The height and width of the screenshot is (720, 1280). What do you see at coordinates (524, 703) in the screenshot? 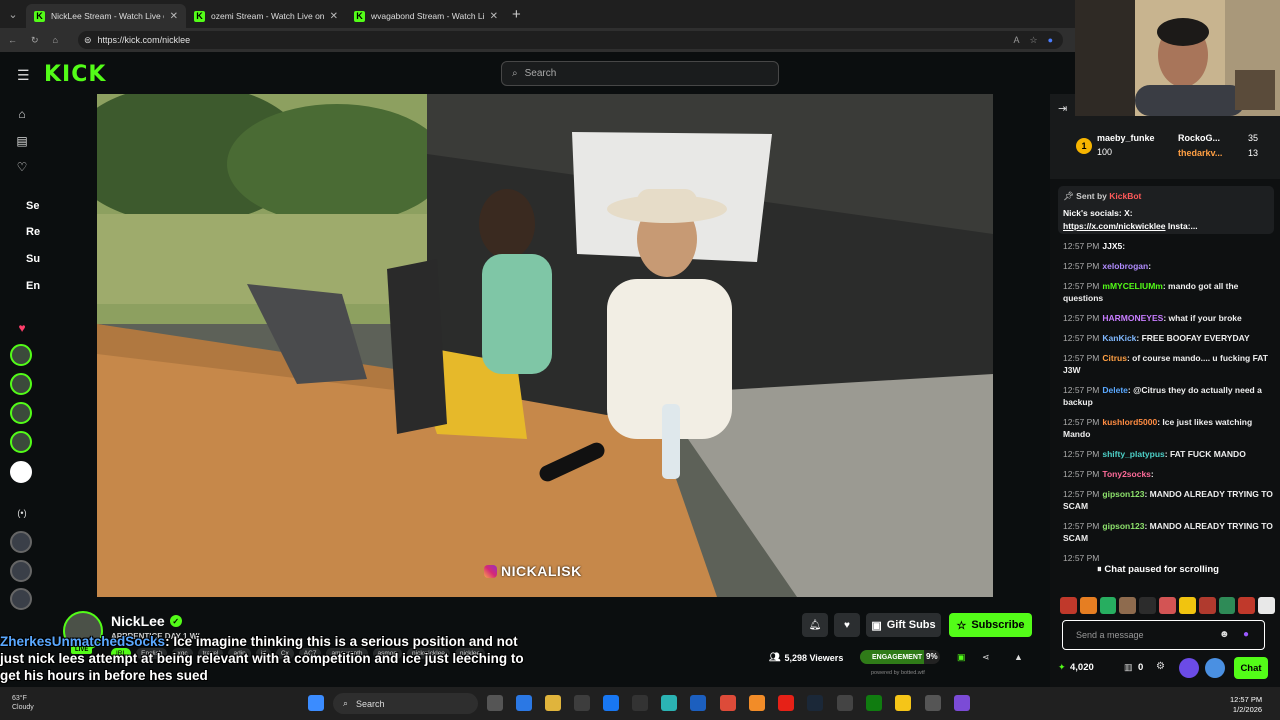
I see `copilot-icon` at bounding box center [524, 703].